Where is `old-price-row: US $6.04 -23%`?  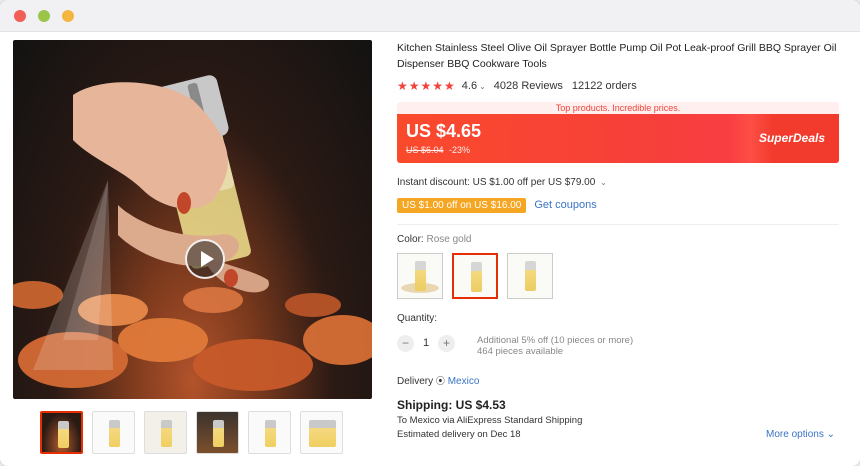 old-price-row: US $6.04 -23% is located at coordinates (438, 150).